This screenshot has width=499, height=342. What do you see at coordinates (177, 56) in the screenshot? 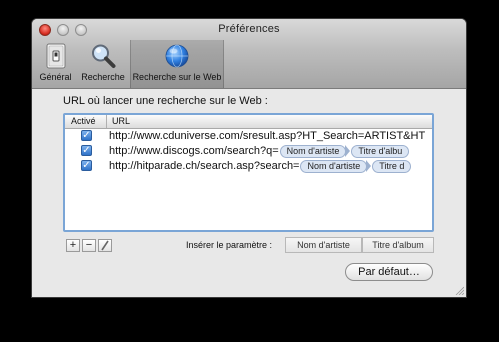
I see `globe-icon` at bounding box center [177, 56].